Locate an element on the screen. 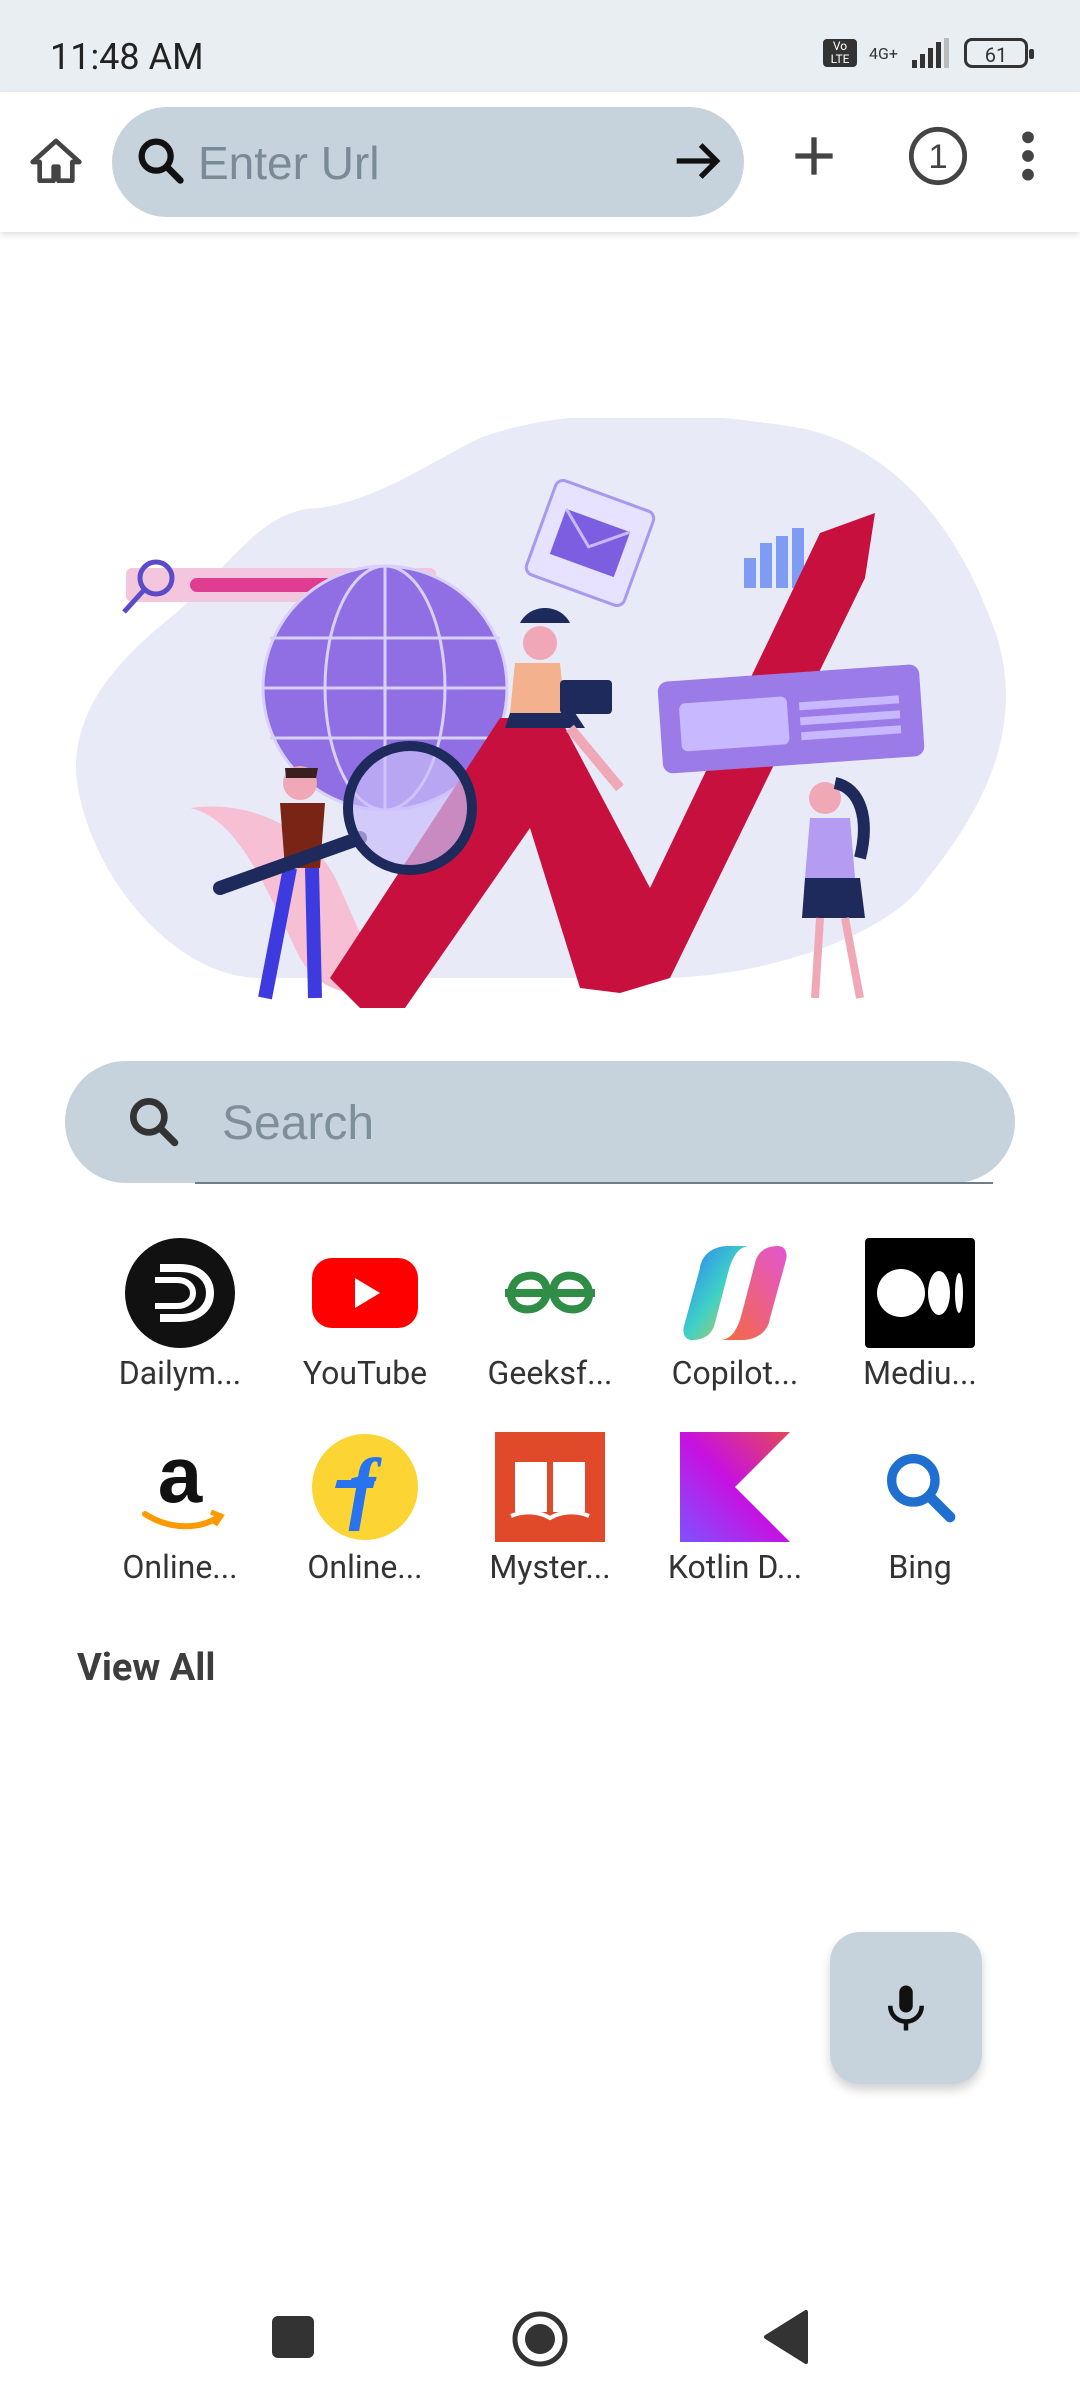 This screenshot has width=1080, height=2400. shortcut-youtube: YouTube is located at coordinates (365, 1315).